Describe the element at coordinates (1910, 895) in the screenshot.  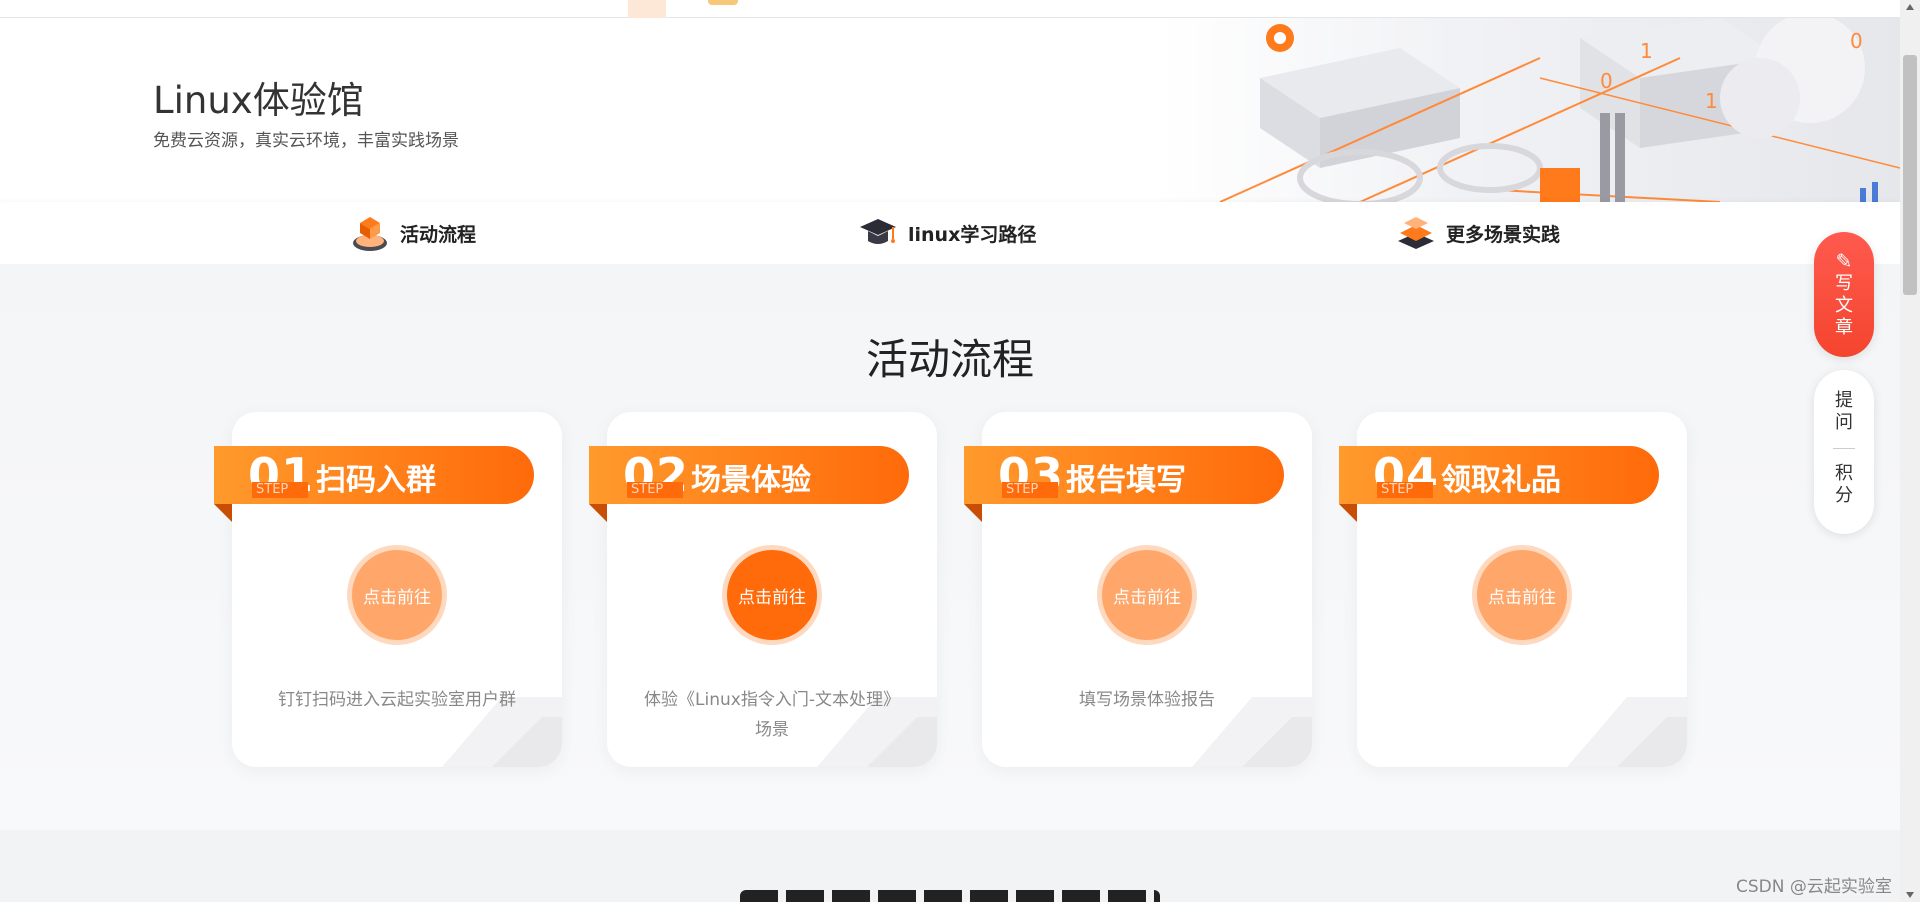
I see `scroll-down-arrow-icon` at that location.